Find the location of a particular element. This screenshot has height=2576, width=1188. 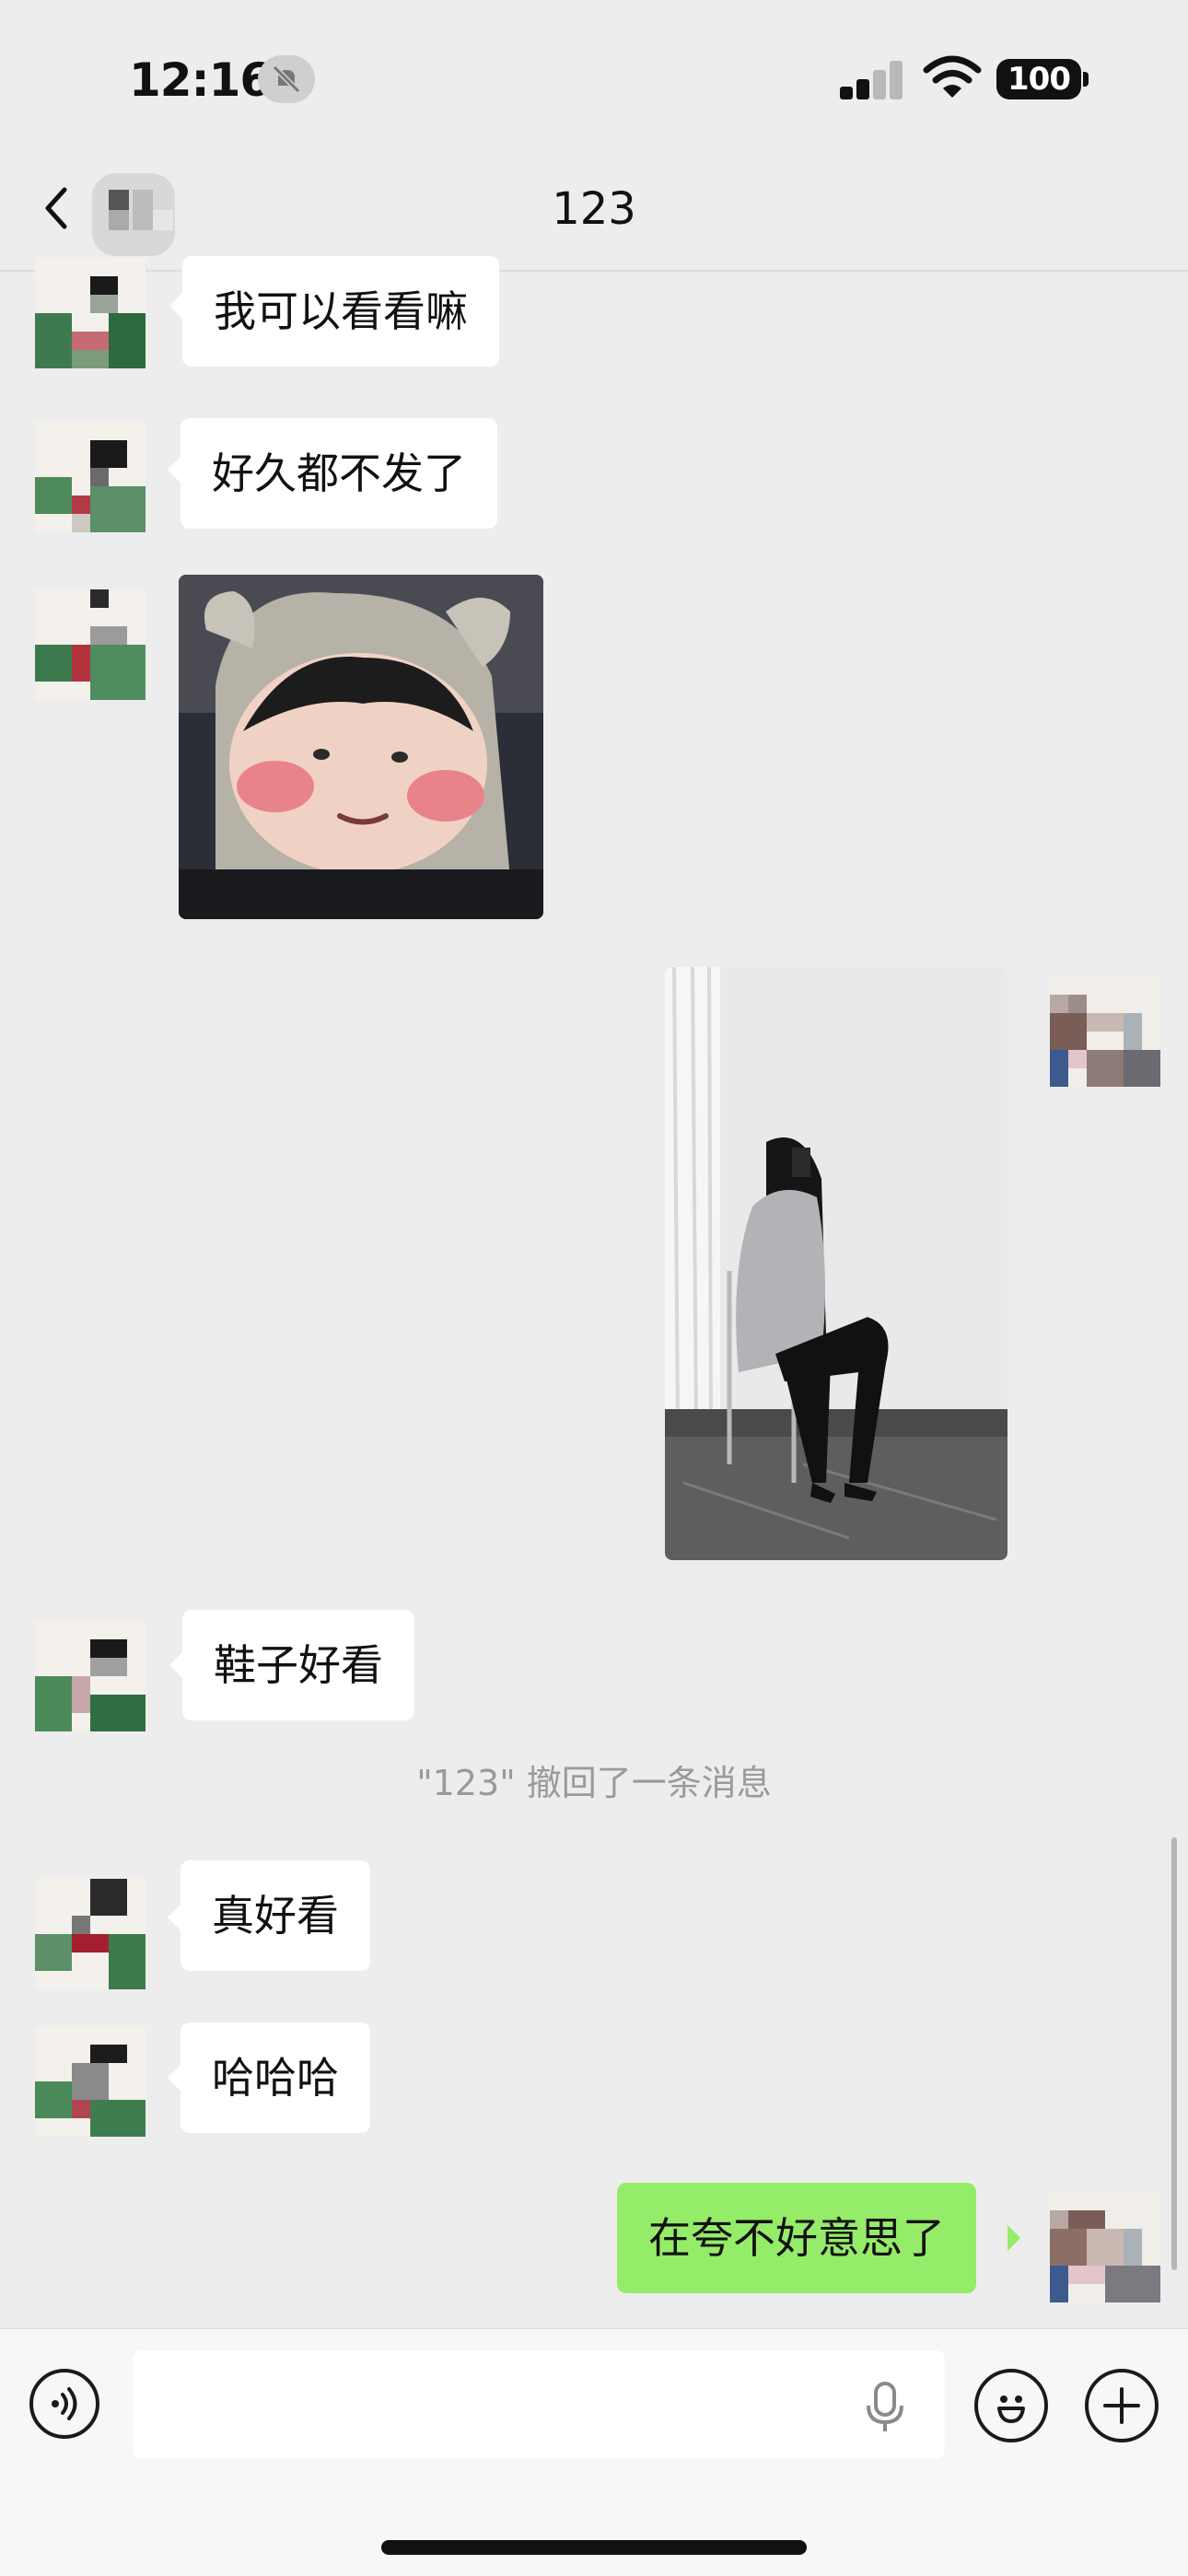

wifi-icon is located at coordinates (952, 78).